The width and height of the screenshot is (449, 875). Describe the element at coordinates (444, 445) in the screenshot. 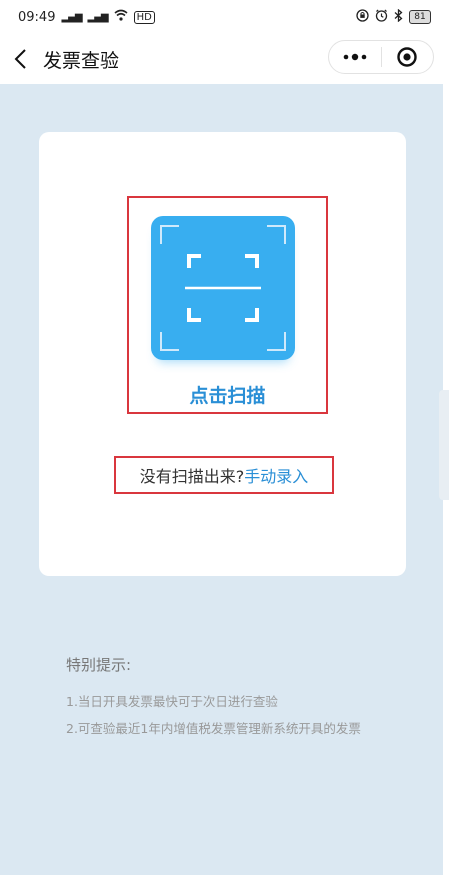

I see `floating-side-tab` at that location.